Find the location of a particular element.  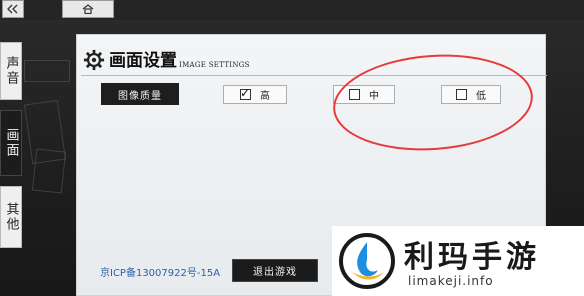

checkbox: ✓ is located at coordinates (245, 93).